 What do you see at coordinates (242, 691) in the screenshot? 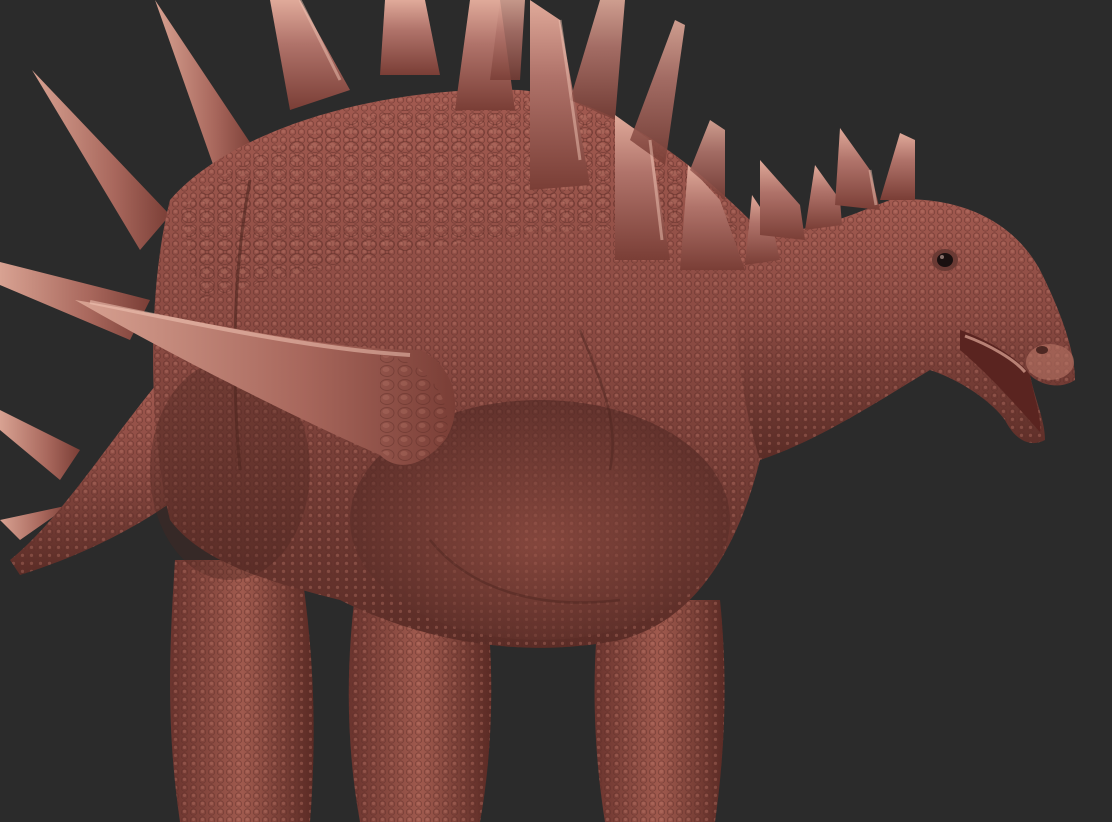
I see `hind-leg` at bounding box center [242, 691].